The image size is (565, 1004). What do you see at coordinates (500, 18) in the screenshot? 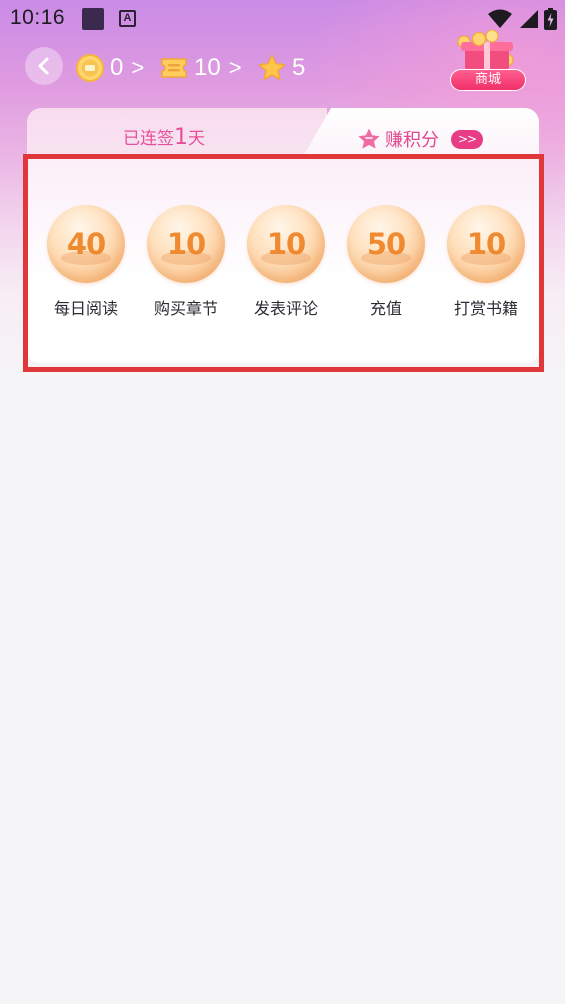
I see `wifi-icon` at bounding box center [500, 18].